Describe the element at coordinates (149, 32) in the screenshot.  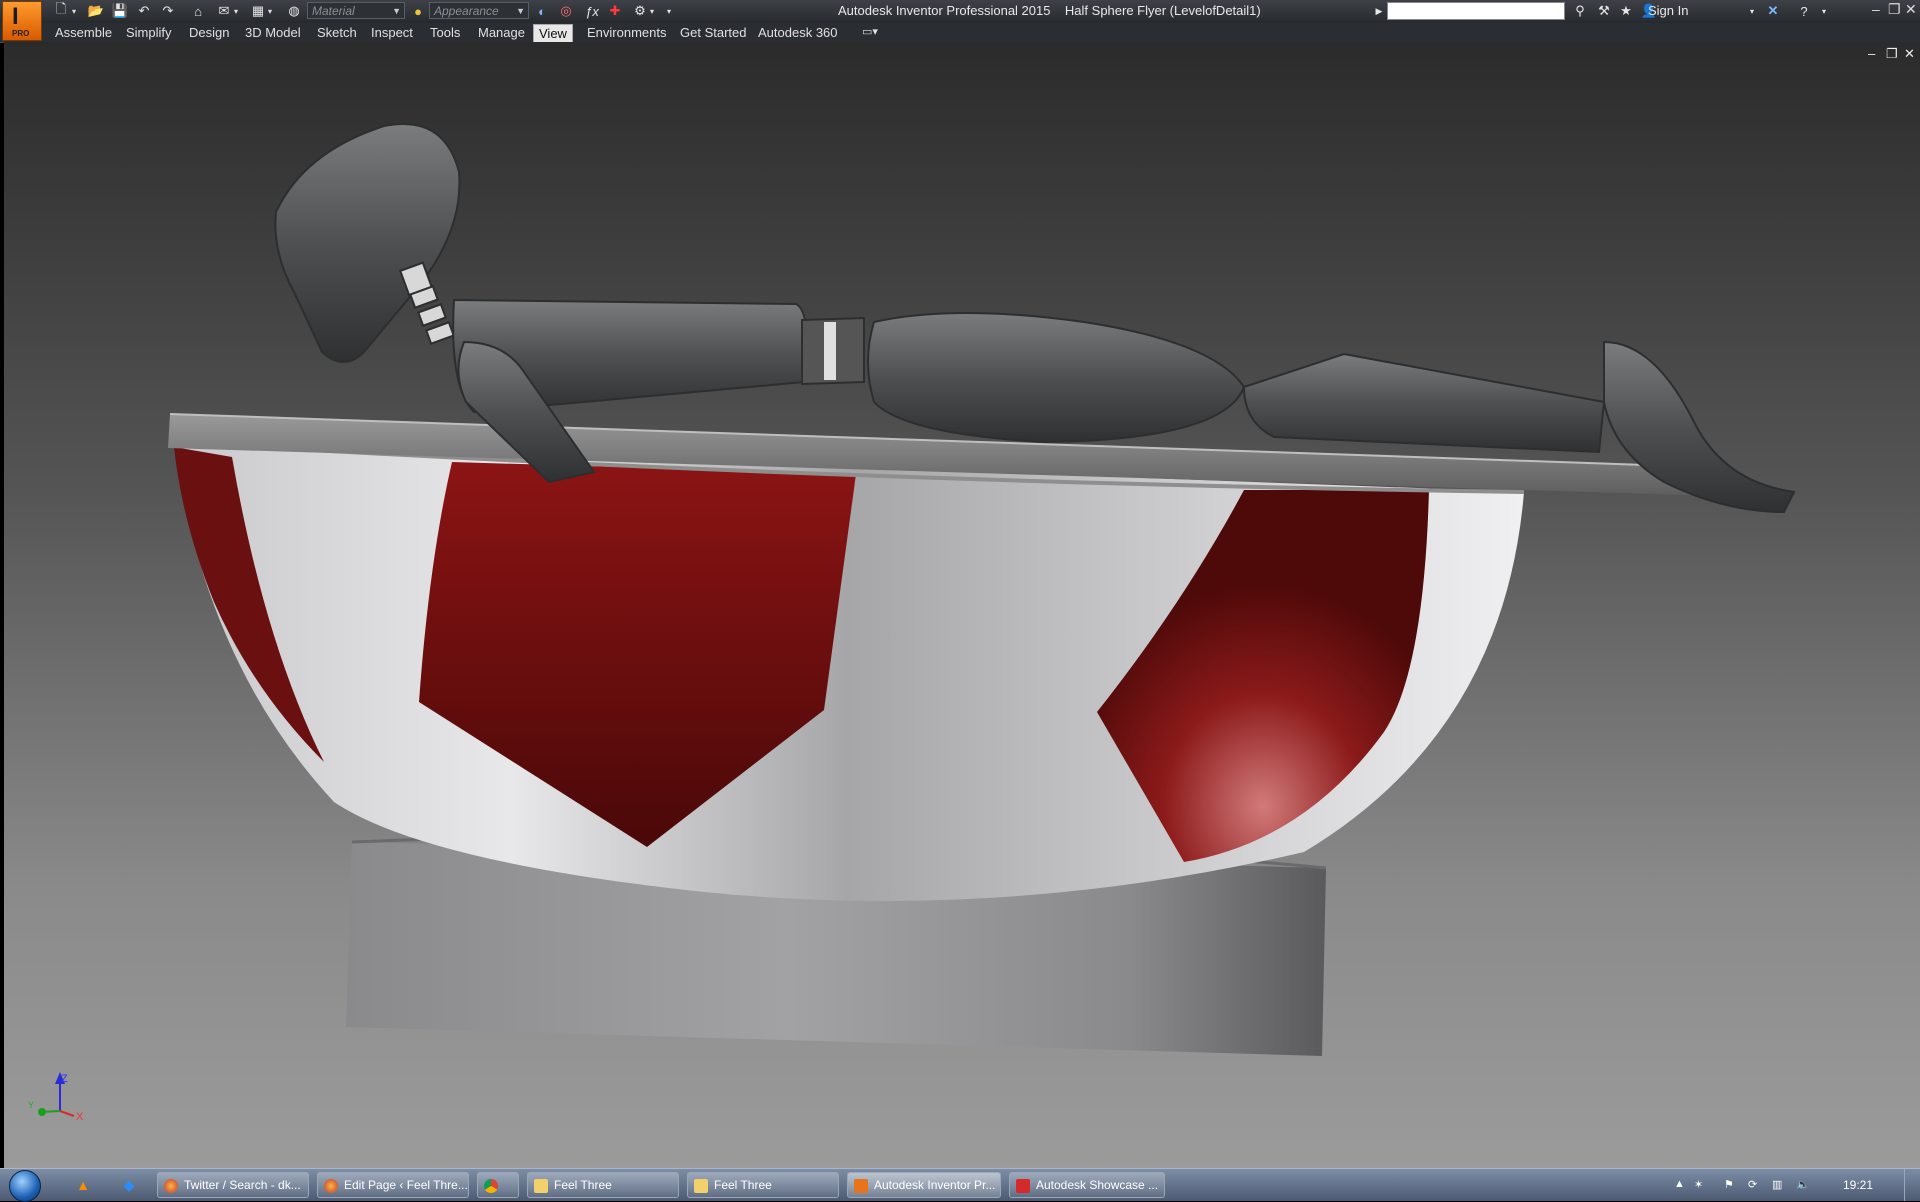
I see `tab-simplify: Simplify` at that location.